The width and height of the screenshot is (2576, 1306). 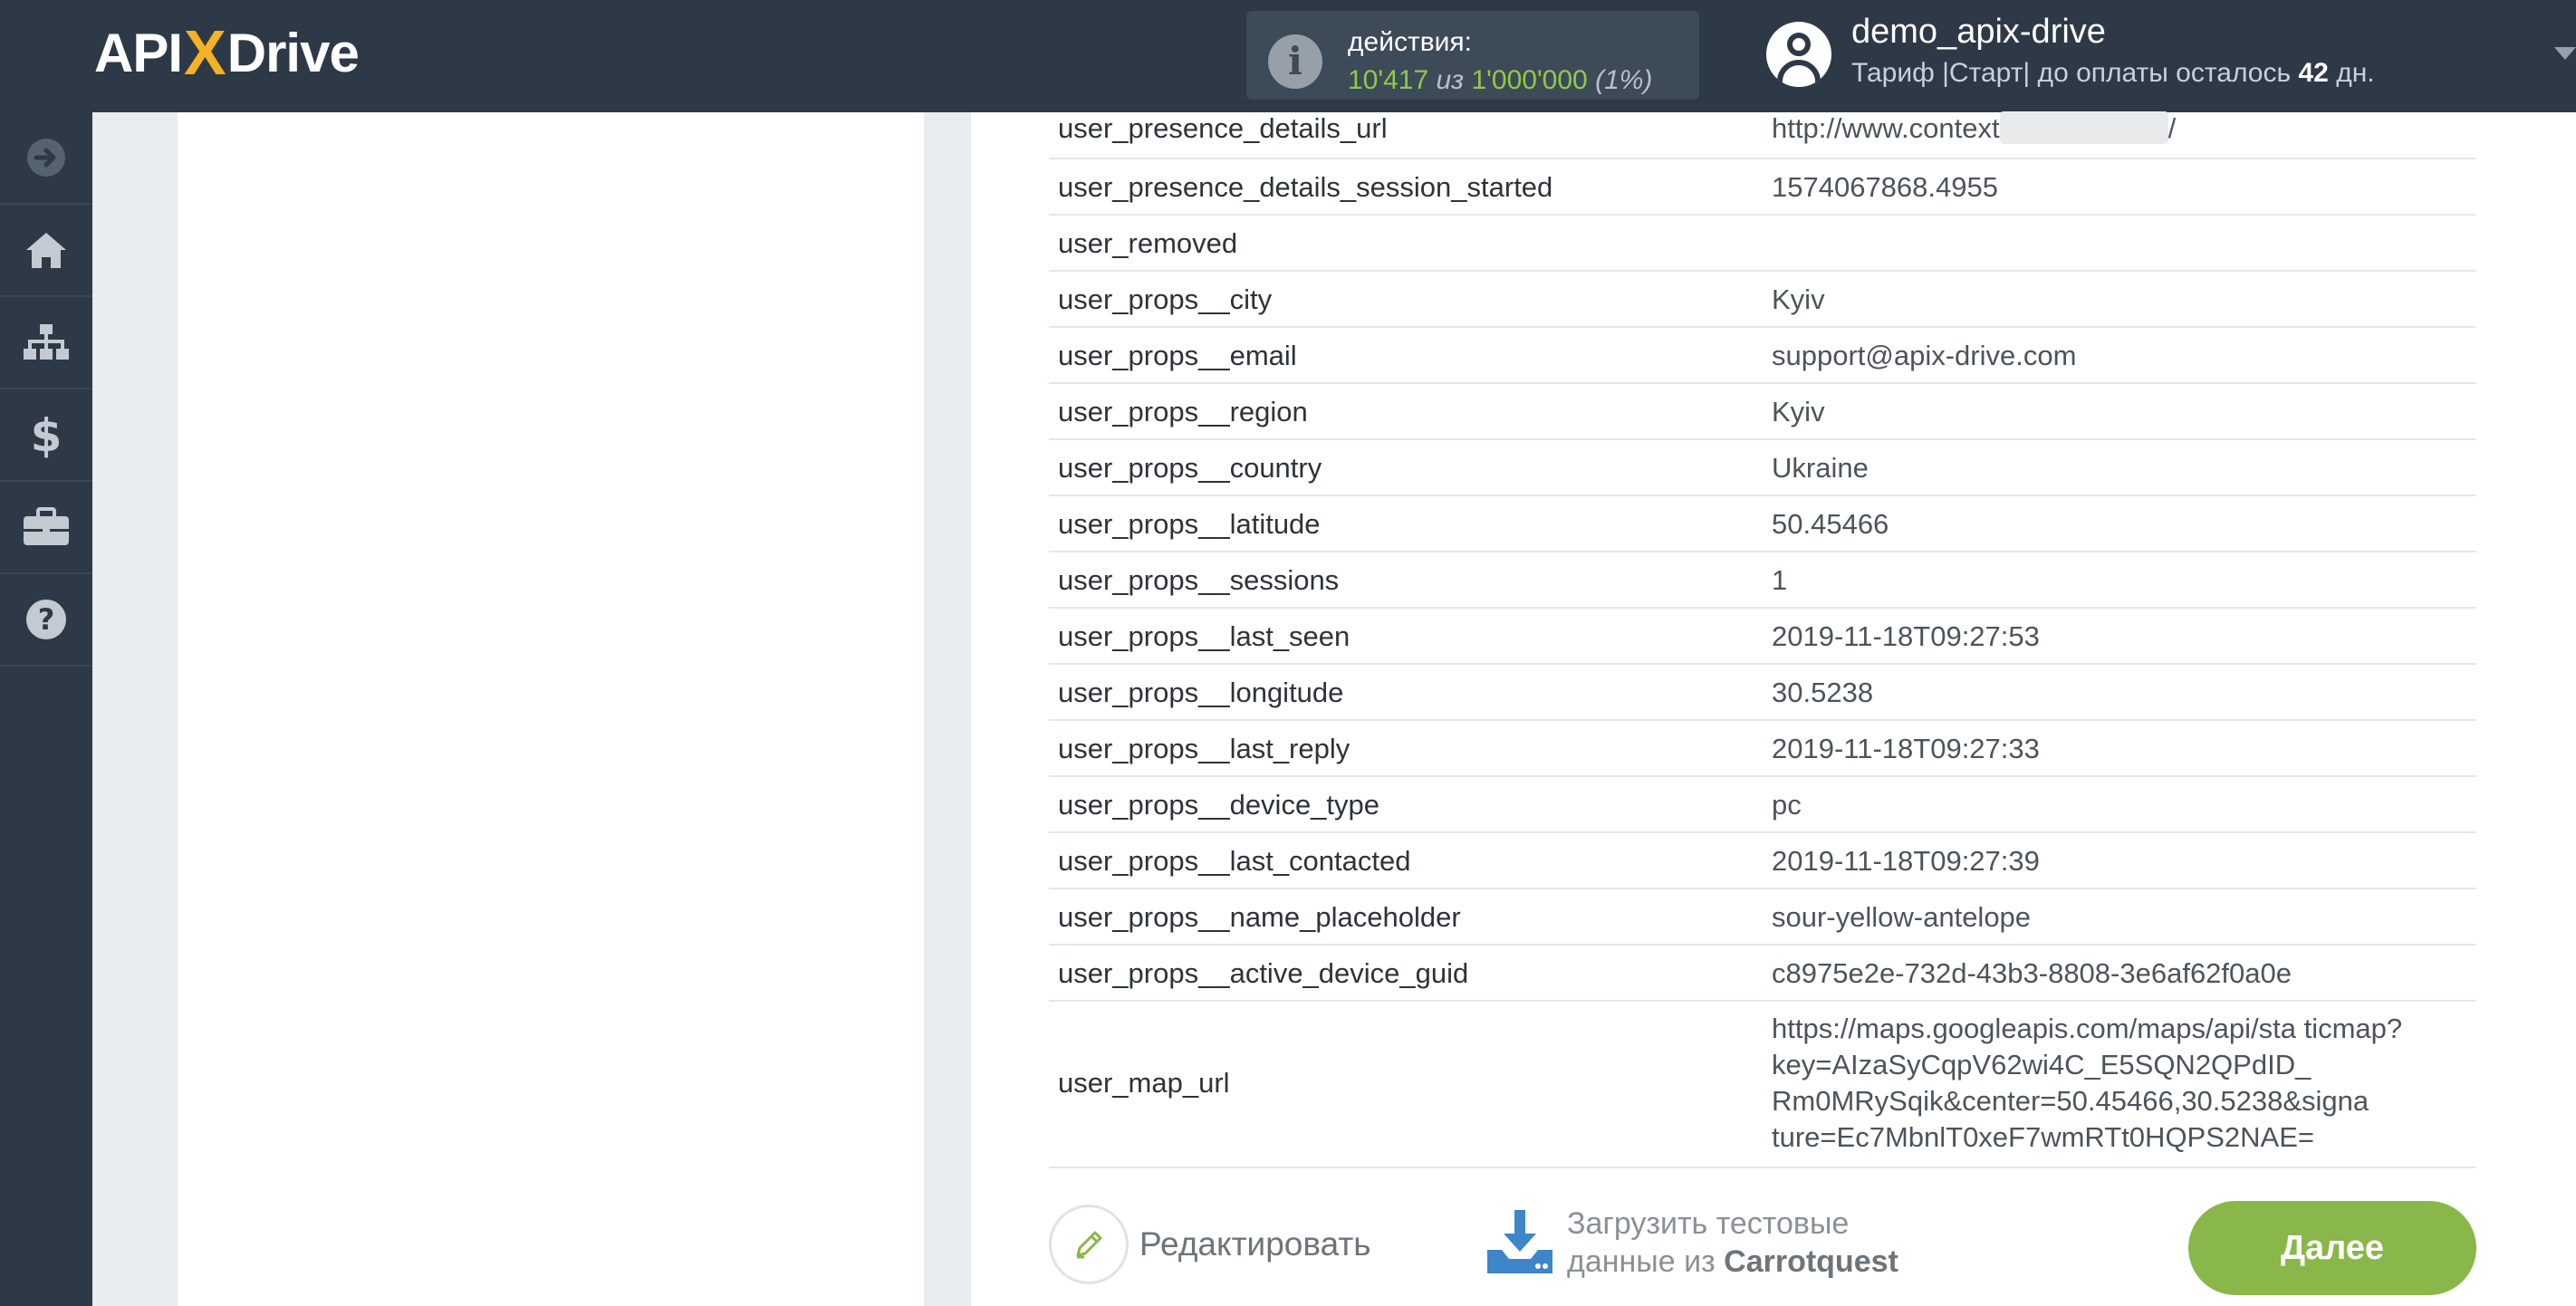 I want to click on load-test-data-button: Загрузить тестовые данные из Carrotquest, so click(x=1691, y=1243).